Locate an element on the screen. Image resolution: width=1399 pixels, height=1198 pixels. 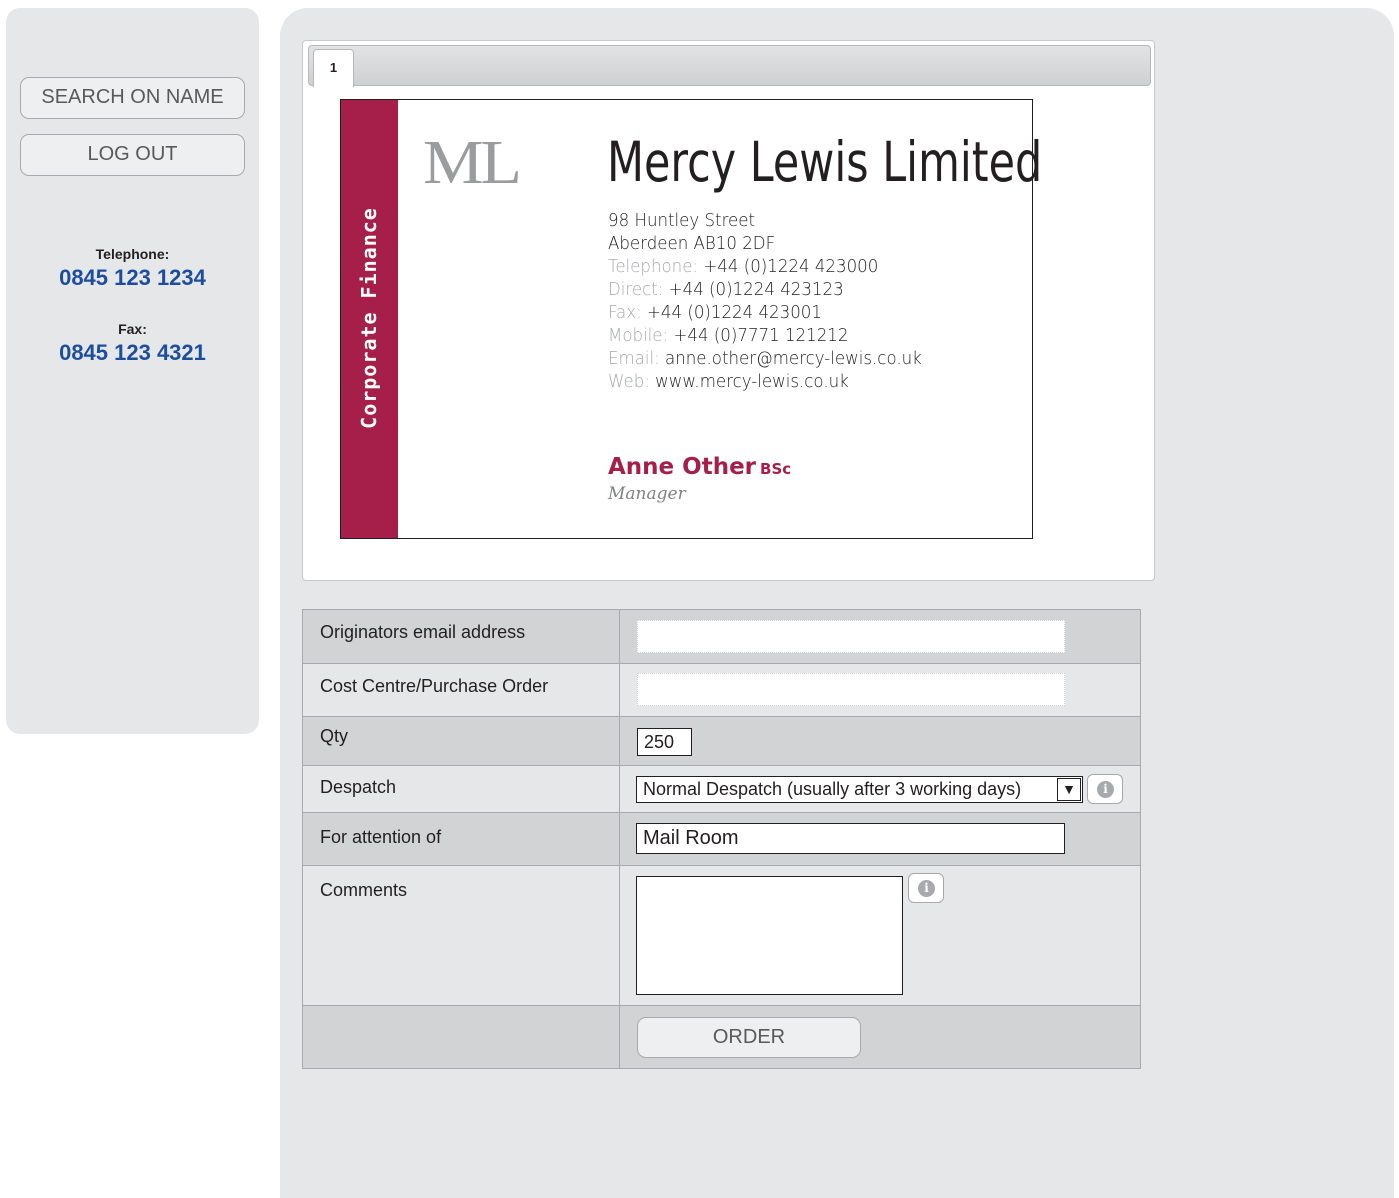
card-fax-value: +44 (0)1224 423001 is located at coordinates (734, 313).